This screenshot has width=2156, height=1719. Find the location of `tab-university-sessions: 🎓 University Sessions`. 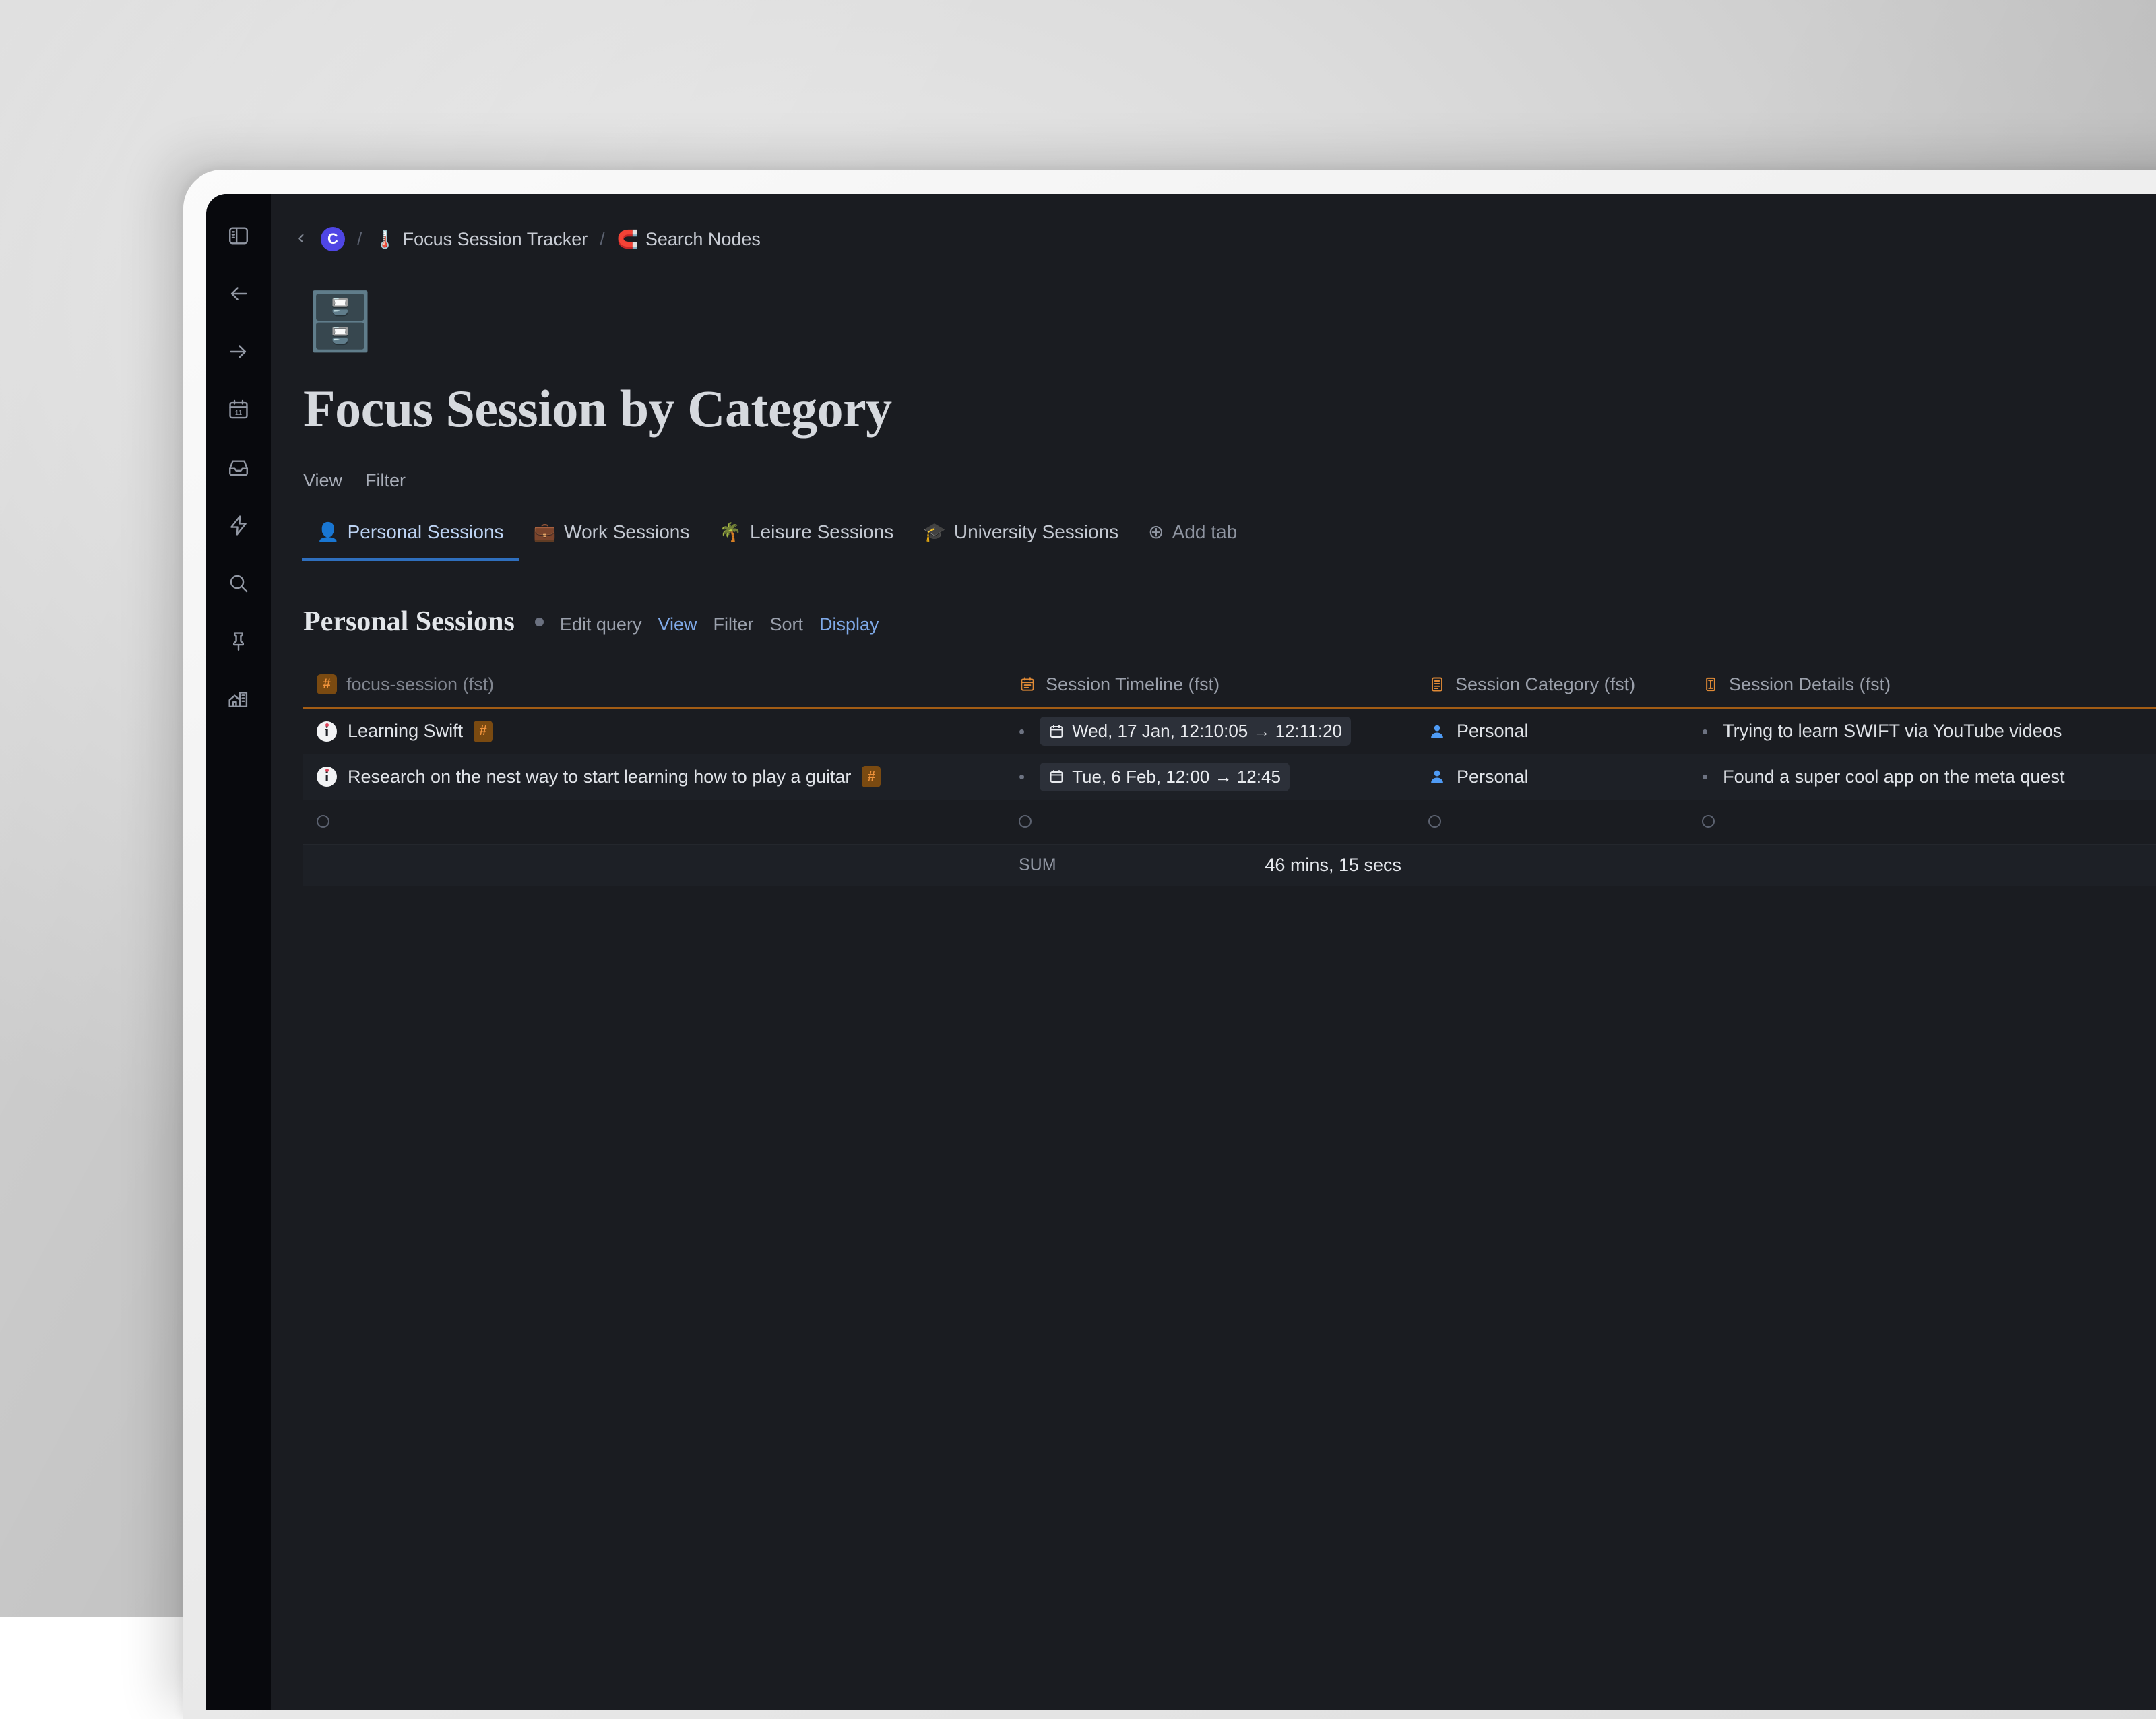

tab-university-sessions: 🎓 University Sessions is located at coordinates (1020, 541).